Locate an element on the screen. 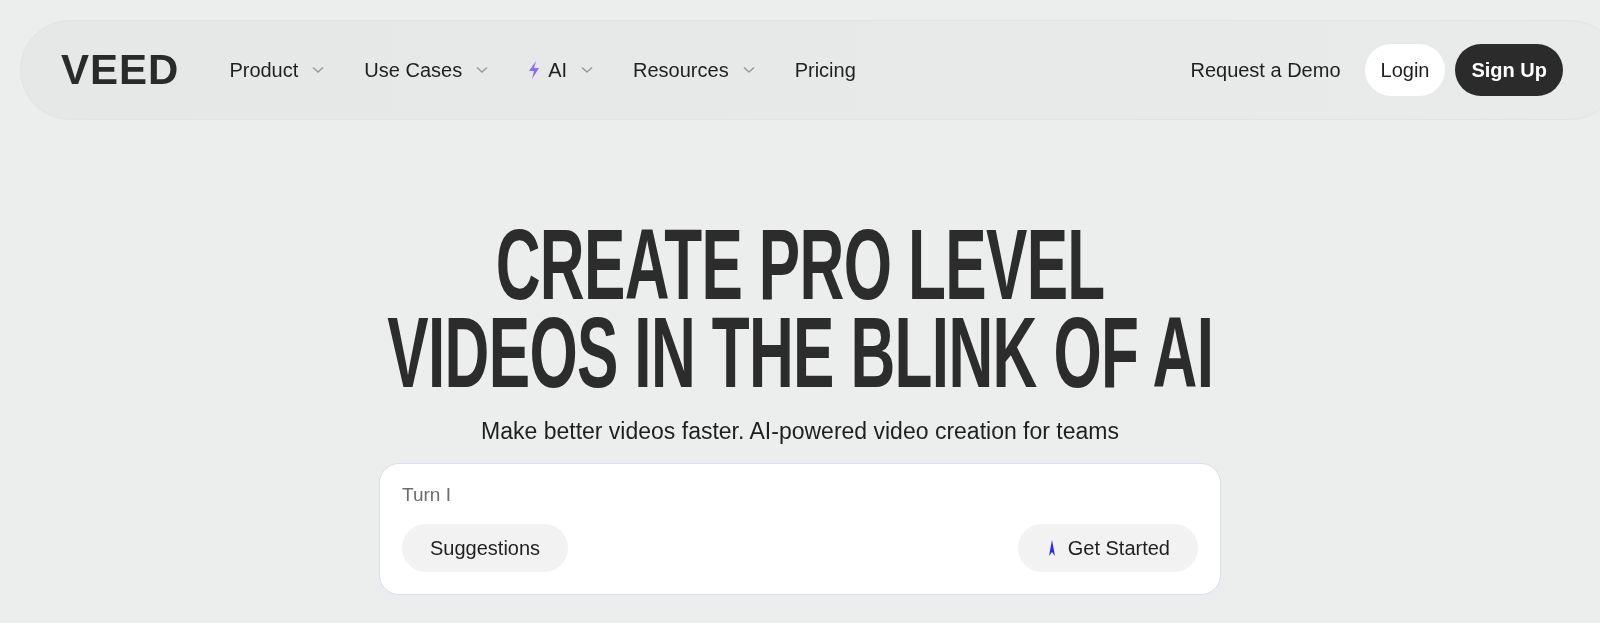 This screenshot has height=623, width=1600. login-button: Login is located at coordinates (1405, 70).